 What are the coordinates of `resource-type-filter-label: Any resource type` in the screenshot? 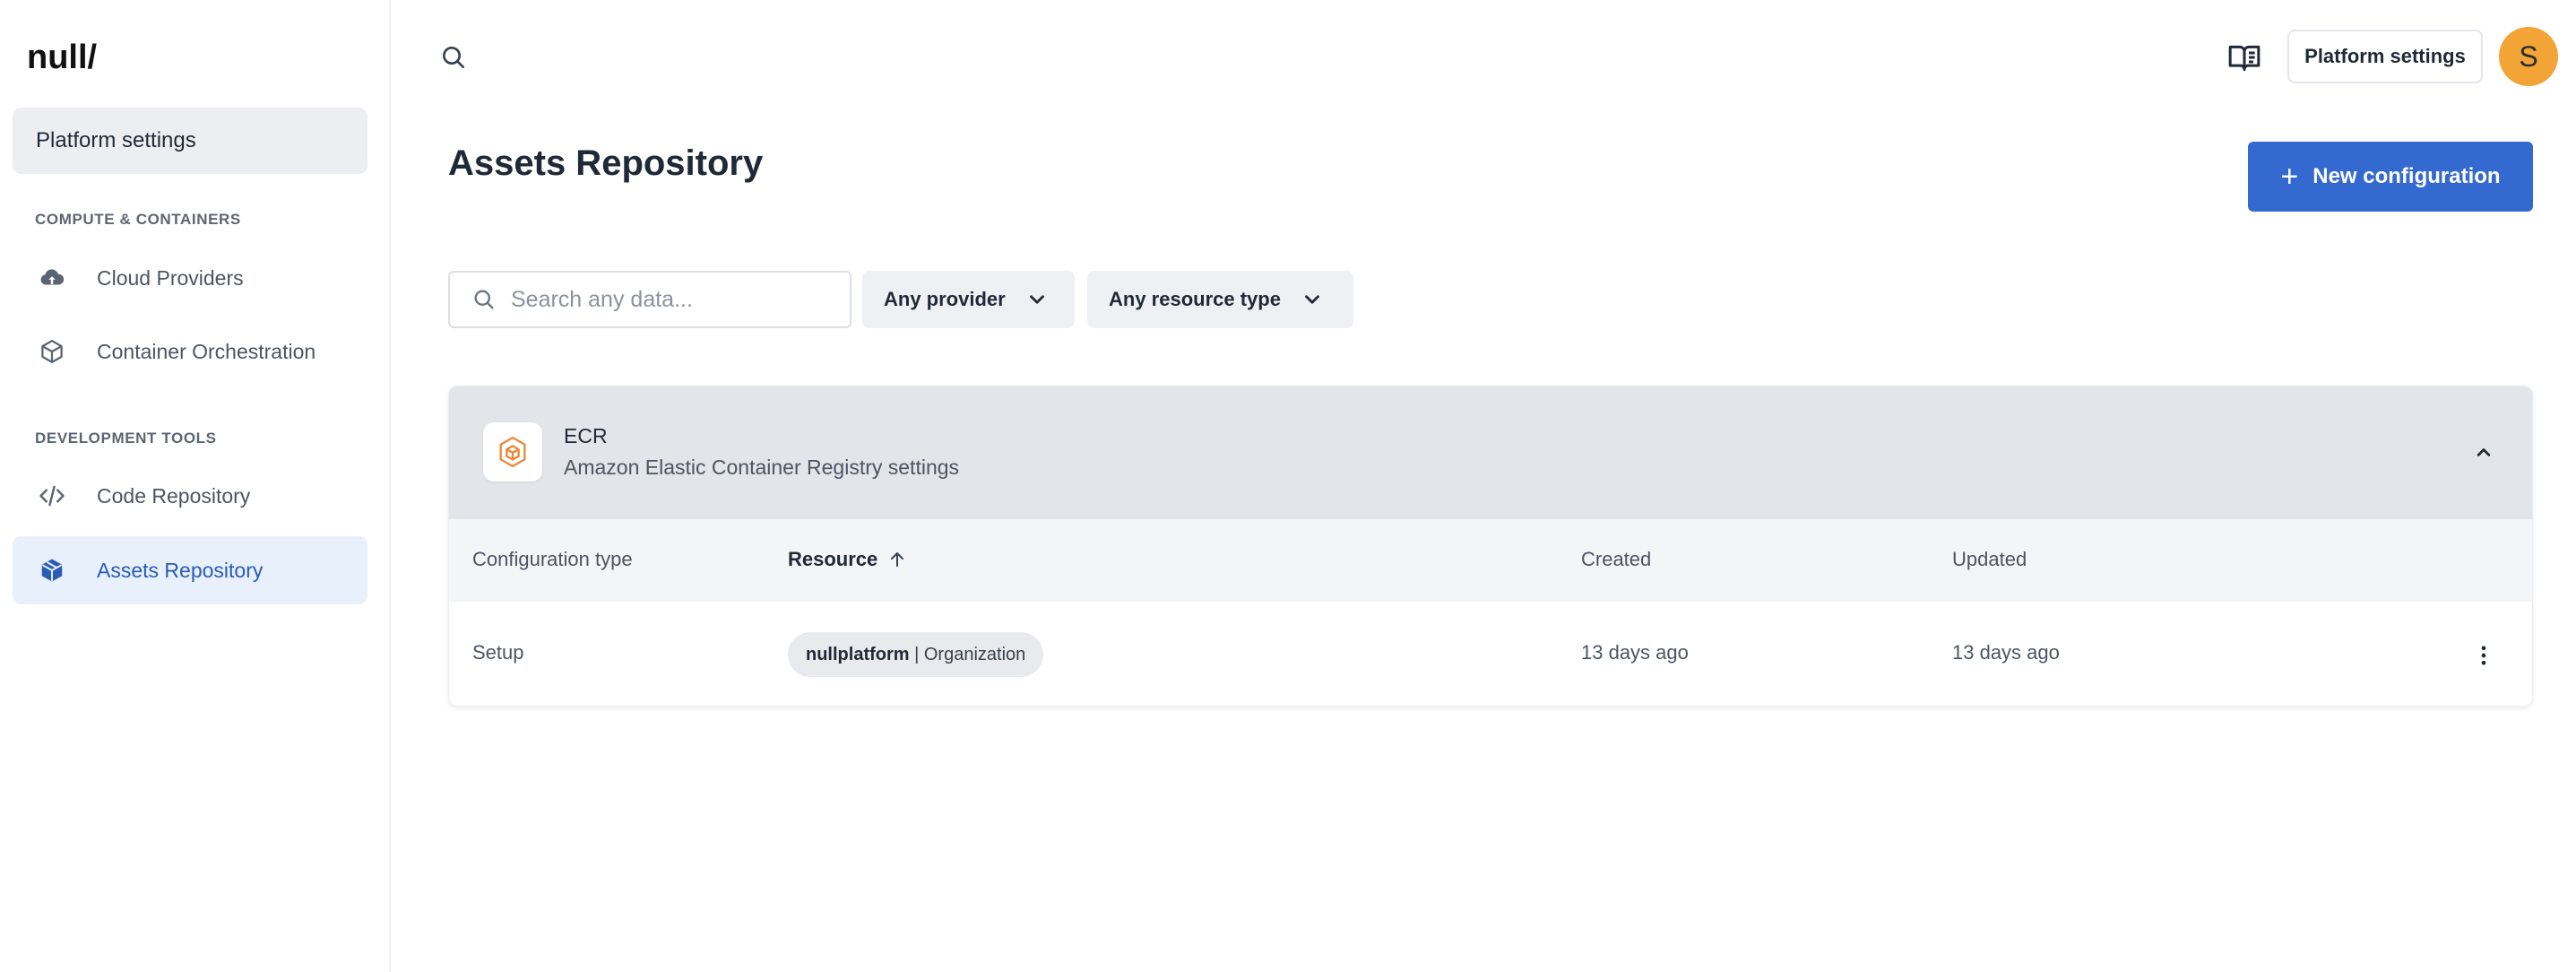 It's located at (1195, 299).